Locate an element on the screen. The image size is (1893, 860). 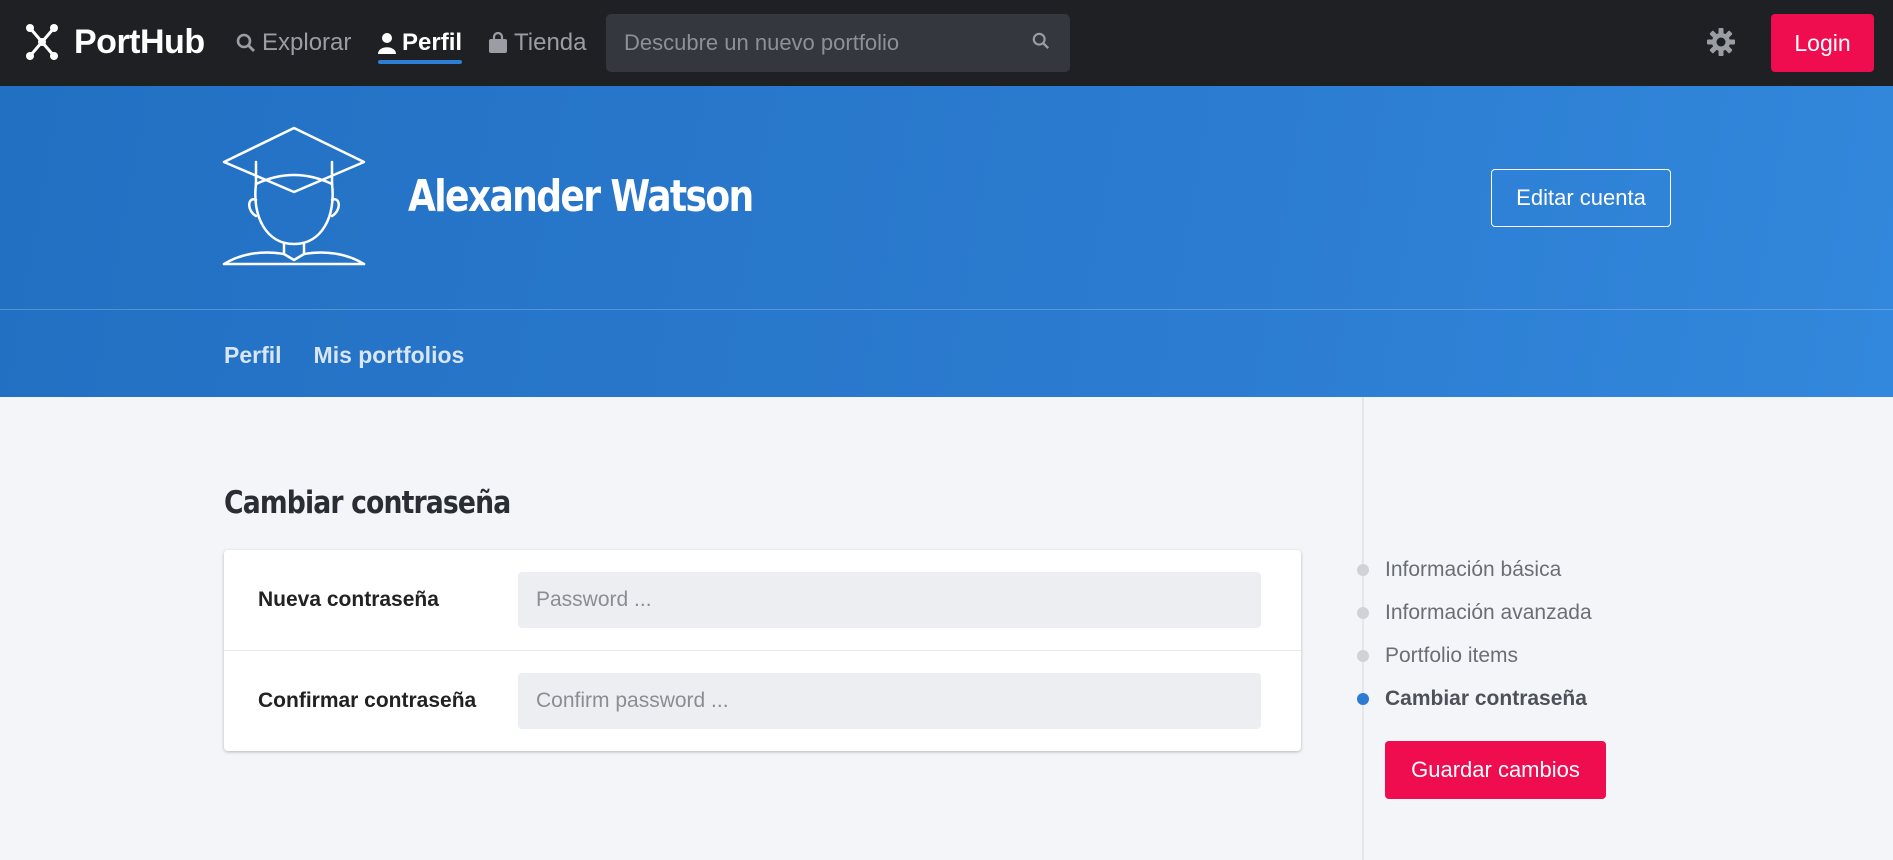
form-row-confirm-password: Confirmar contraseña is located at coordinates (762, 700).